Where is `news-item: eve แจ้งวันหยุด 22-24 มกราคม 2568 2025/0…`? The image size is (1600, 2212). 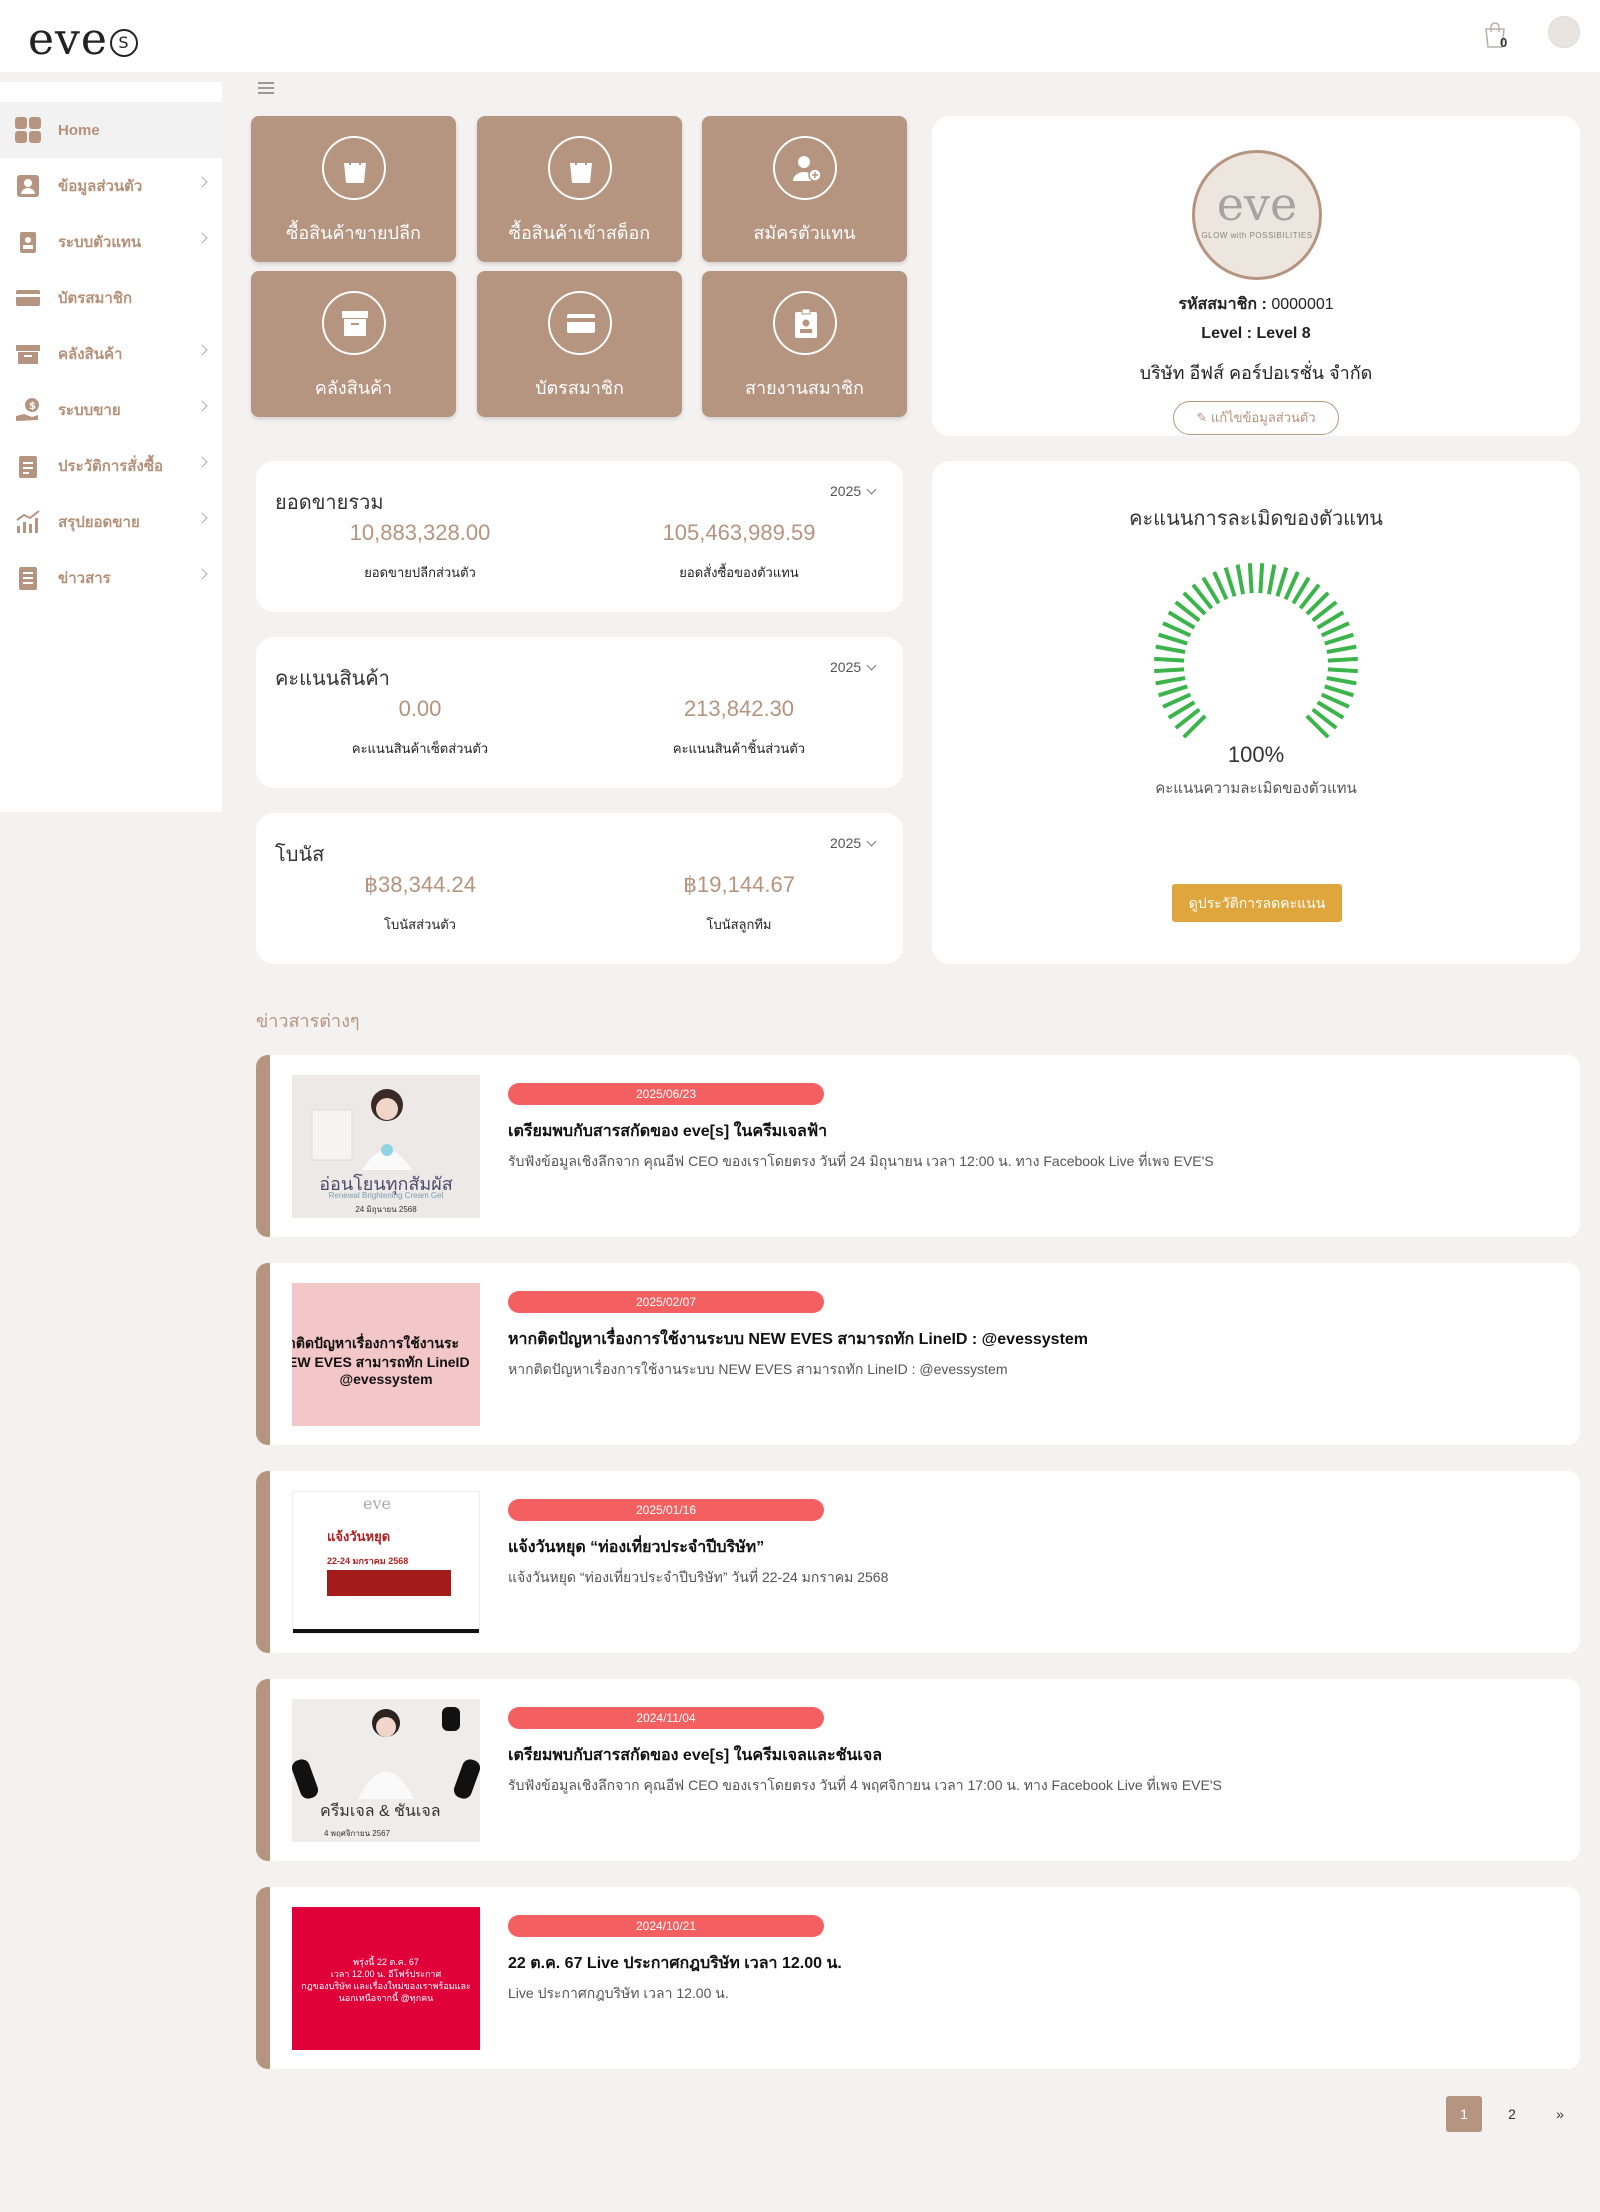 news-item: eve แจ้งวันหยุด 22-24 มกราคม 2568 2025/0… is located at coordinates (918, 1562).